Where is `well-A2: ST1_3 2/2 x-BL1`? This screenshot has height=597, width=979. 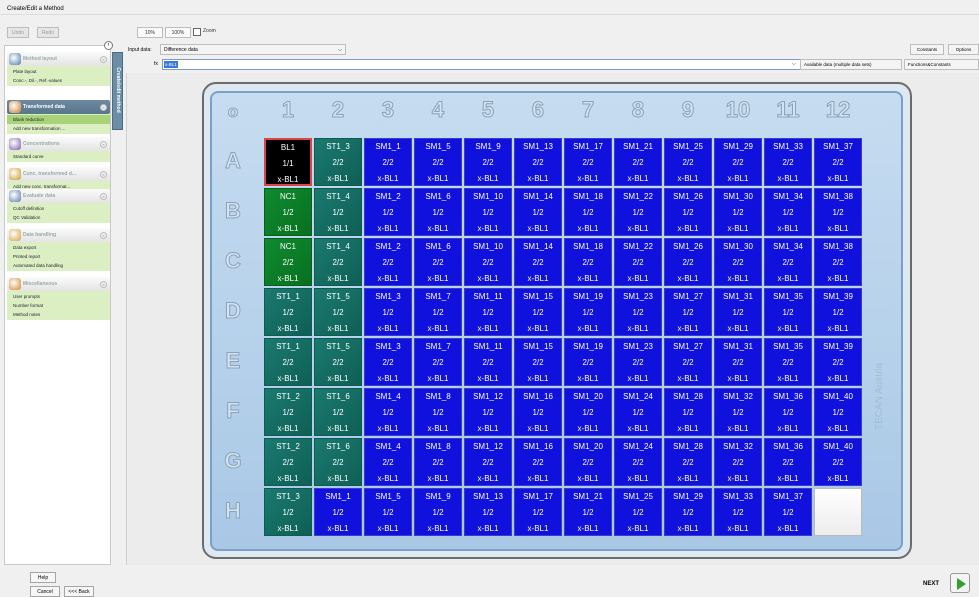
well-A2: ST1_3 2/2 x-BL1 is located at coordinates (338, 162).